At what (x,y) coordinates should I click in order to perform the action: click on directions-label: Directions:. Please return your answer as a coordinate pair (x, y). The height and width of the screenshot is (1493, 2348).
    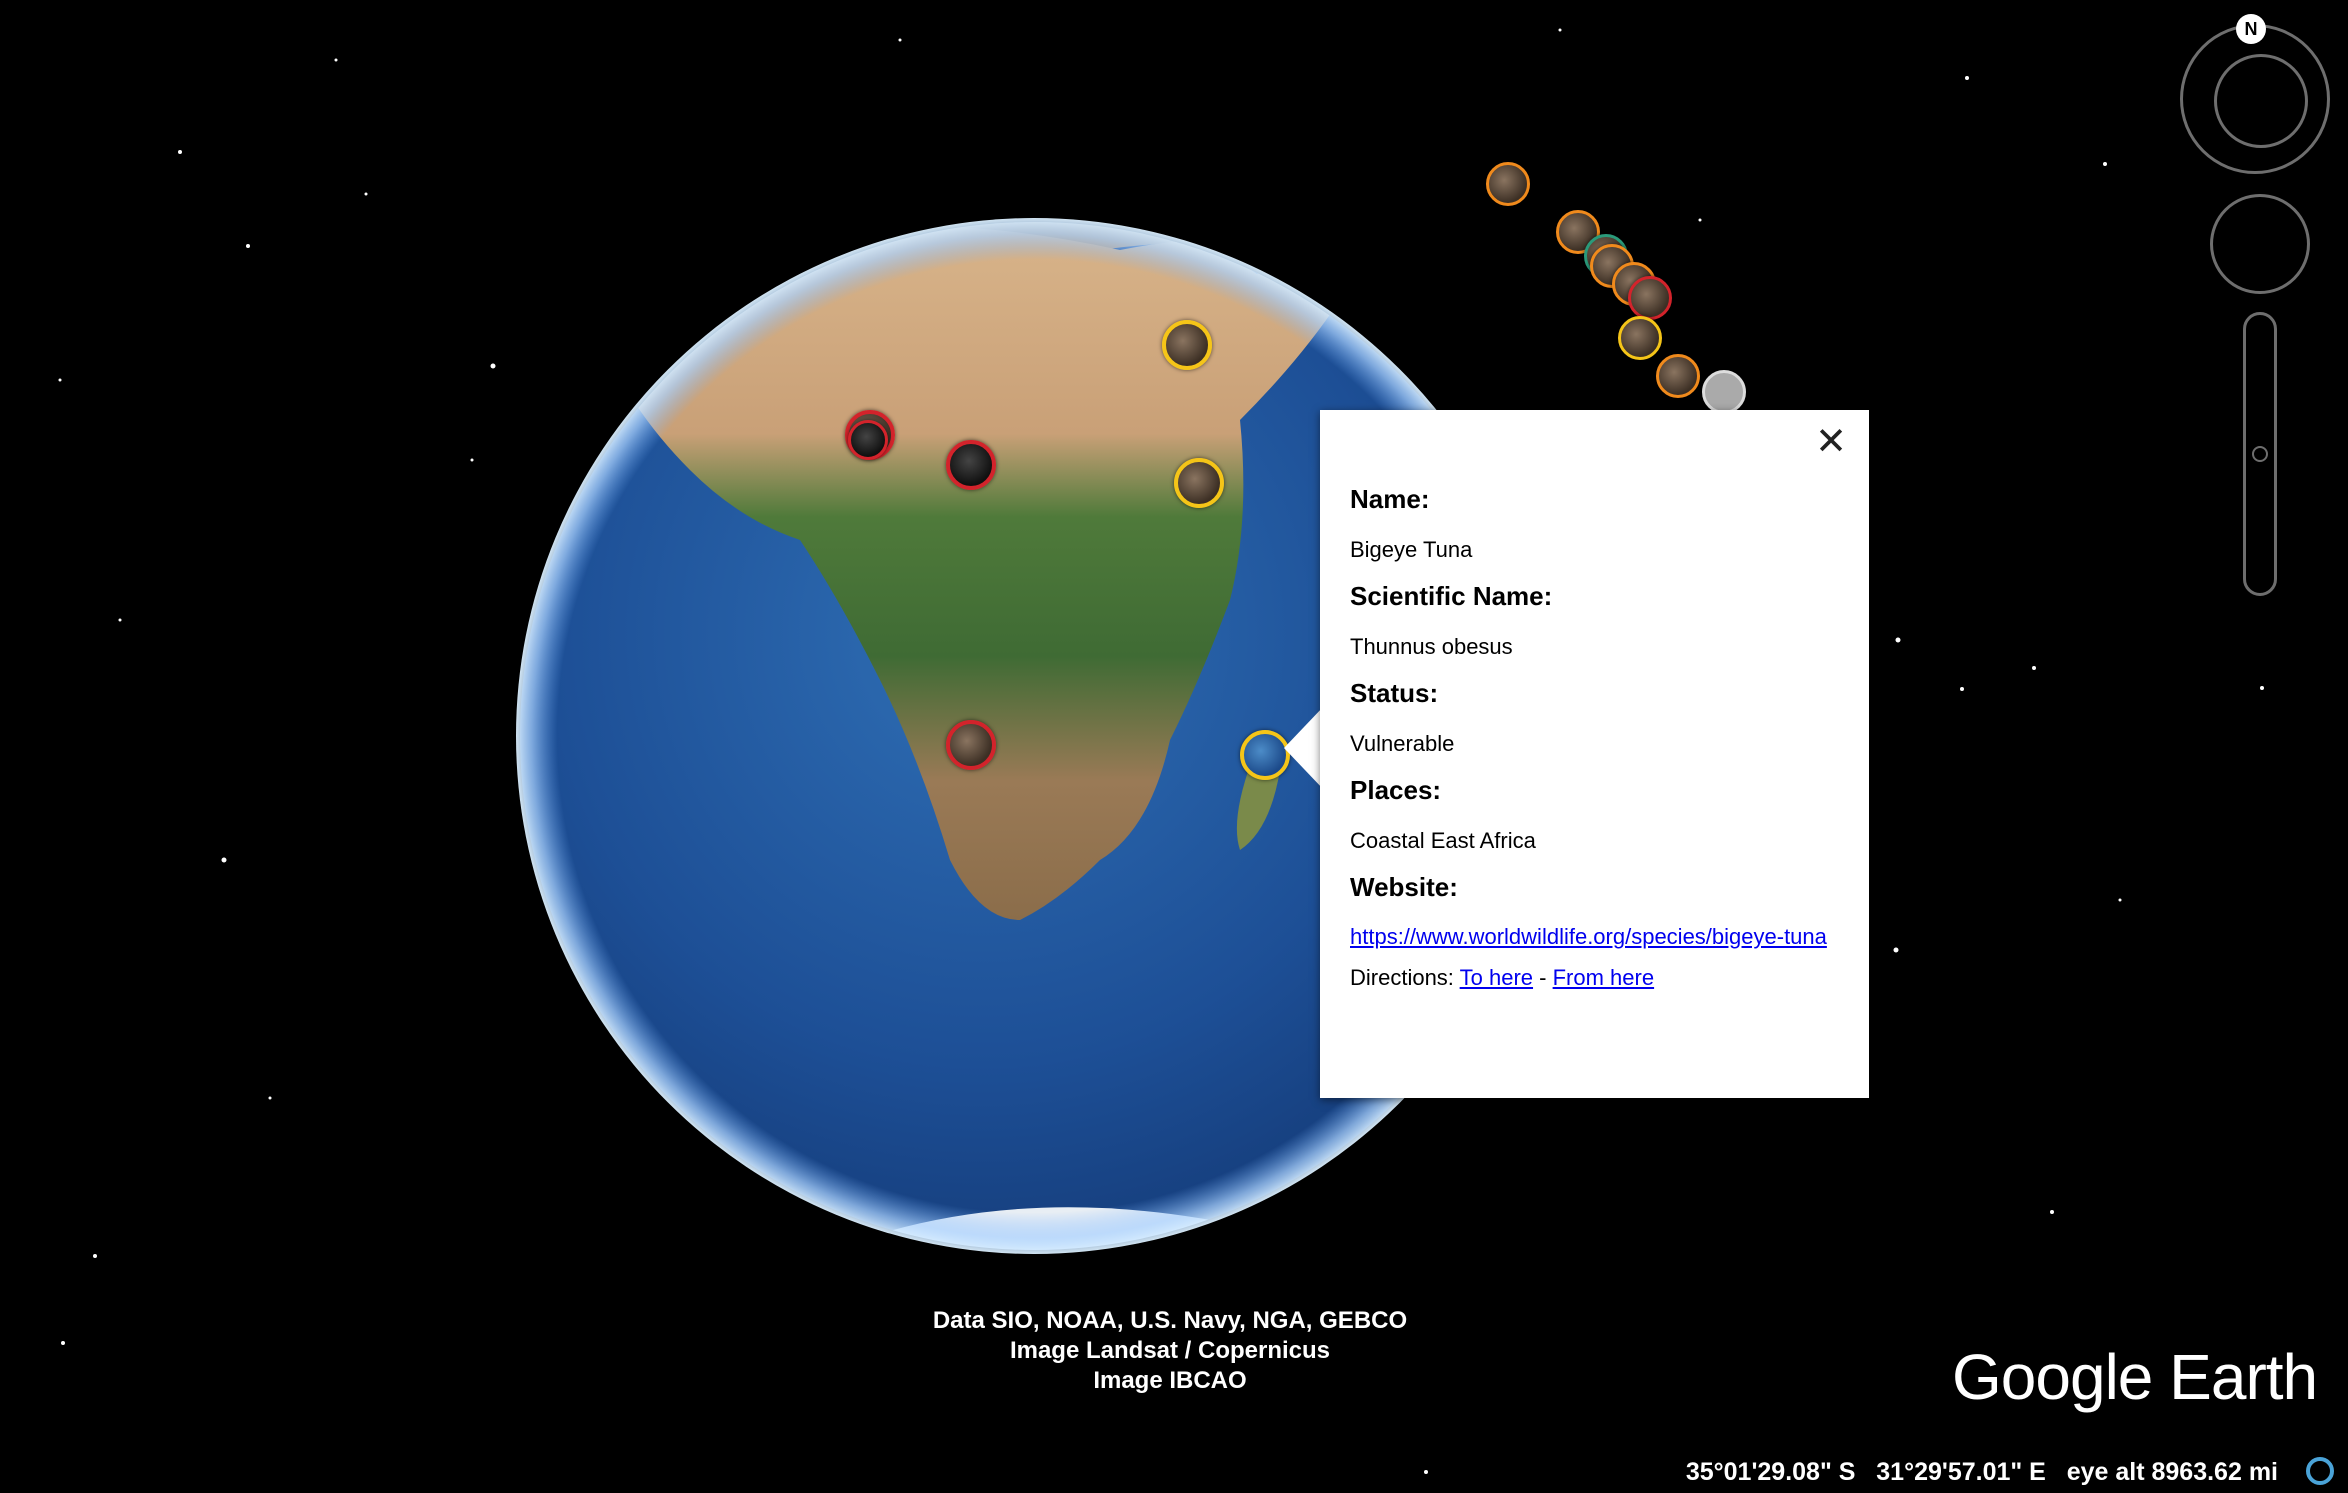
    Looking at the image, I should click on (1402, 977).